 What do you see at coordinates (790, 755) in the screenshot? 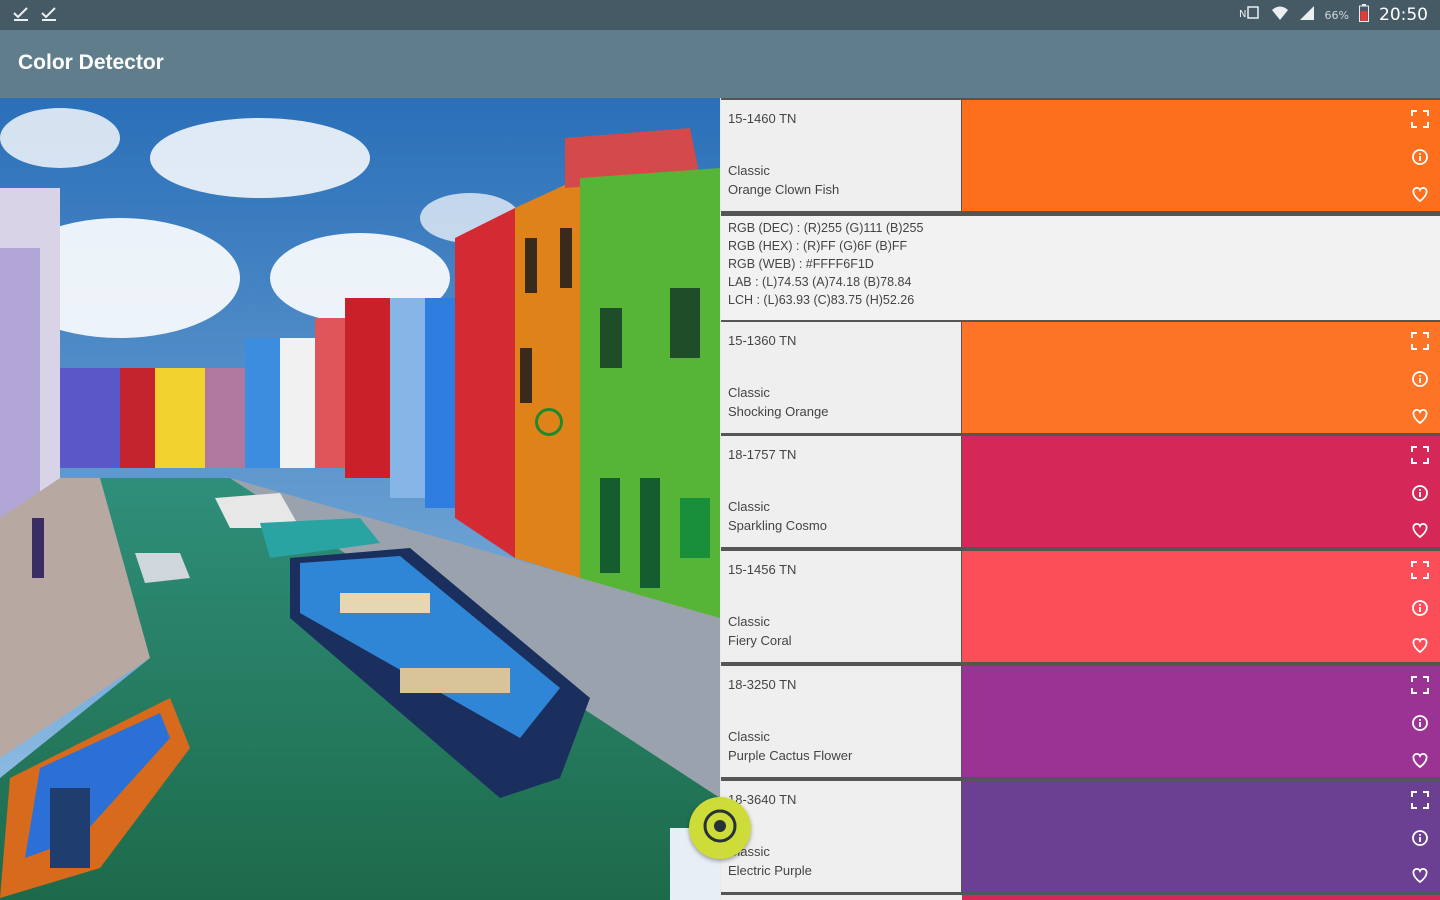
I see `color-name: Purple Cactus Flower` at bounding box center [790, 755].